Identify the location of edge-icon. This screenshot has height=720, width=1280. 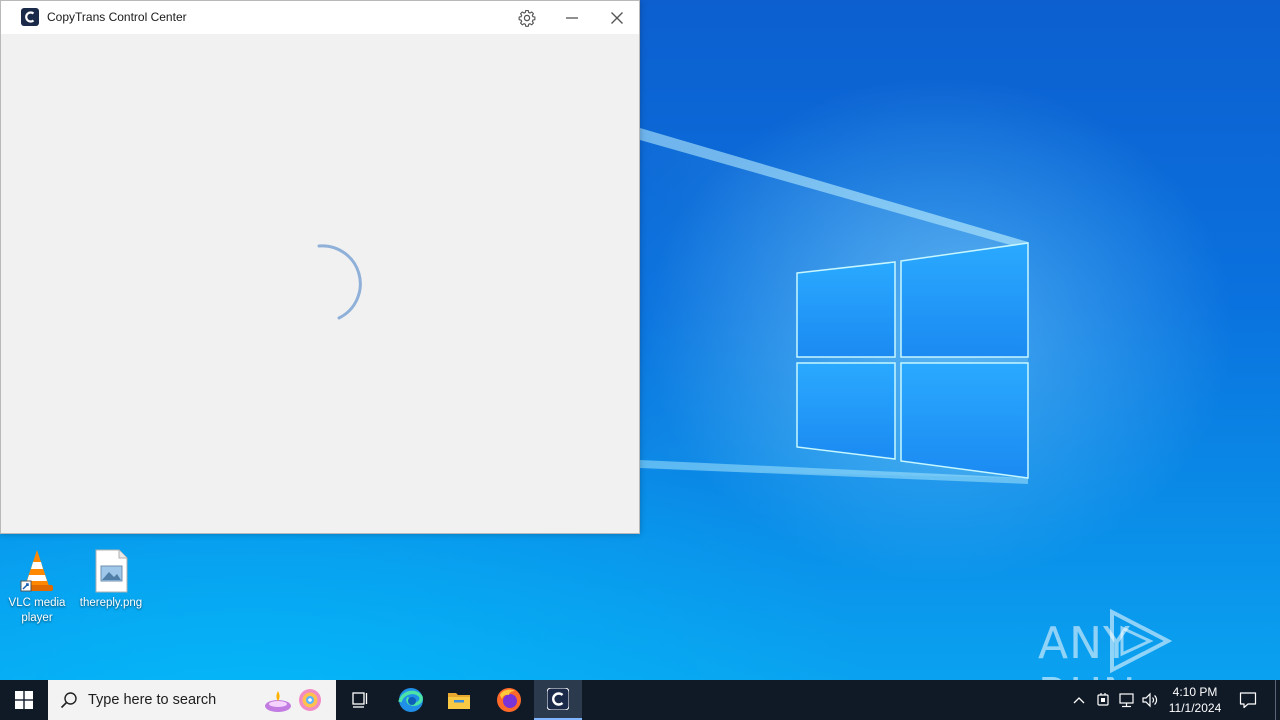
(410, 700).